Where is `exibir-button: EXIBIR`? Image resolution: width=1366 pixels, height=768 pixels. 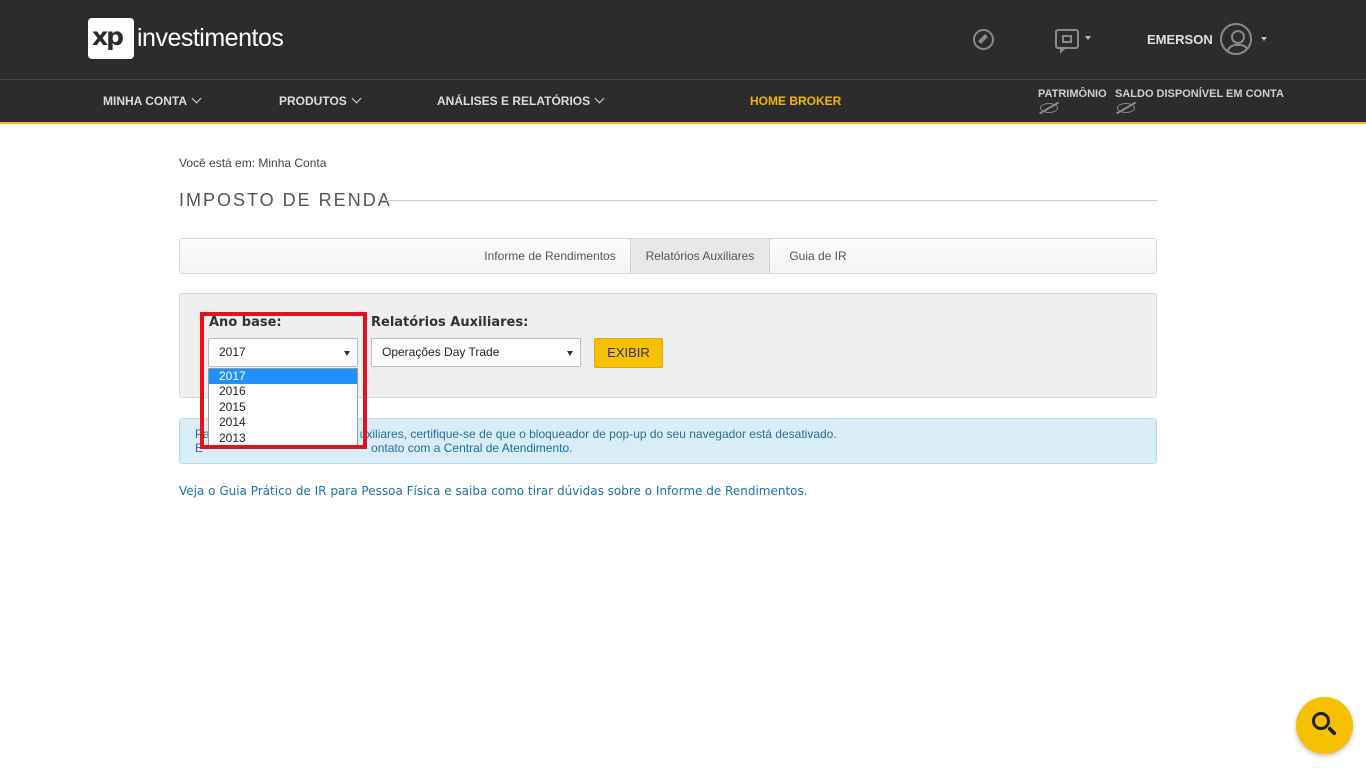 exibir-button: EXIBIR is located at coordinates (628, 353).